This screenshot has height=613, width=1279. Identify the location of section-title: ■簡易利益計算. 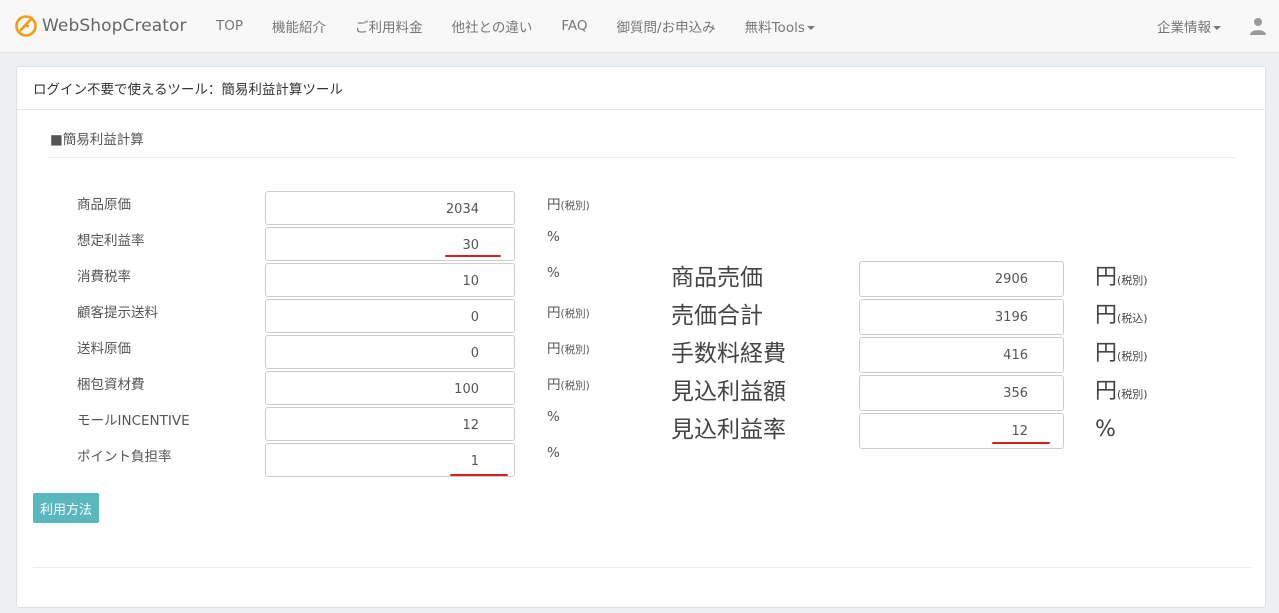
(97, 140).